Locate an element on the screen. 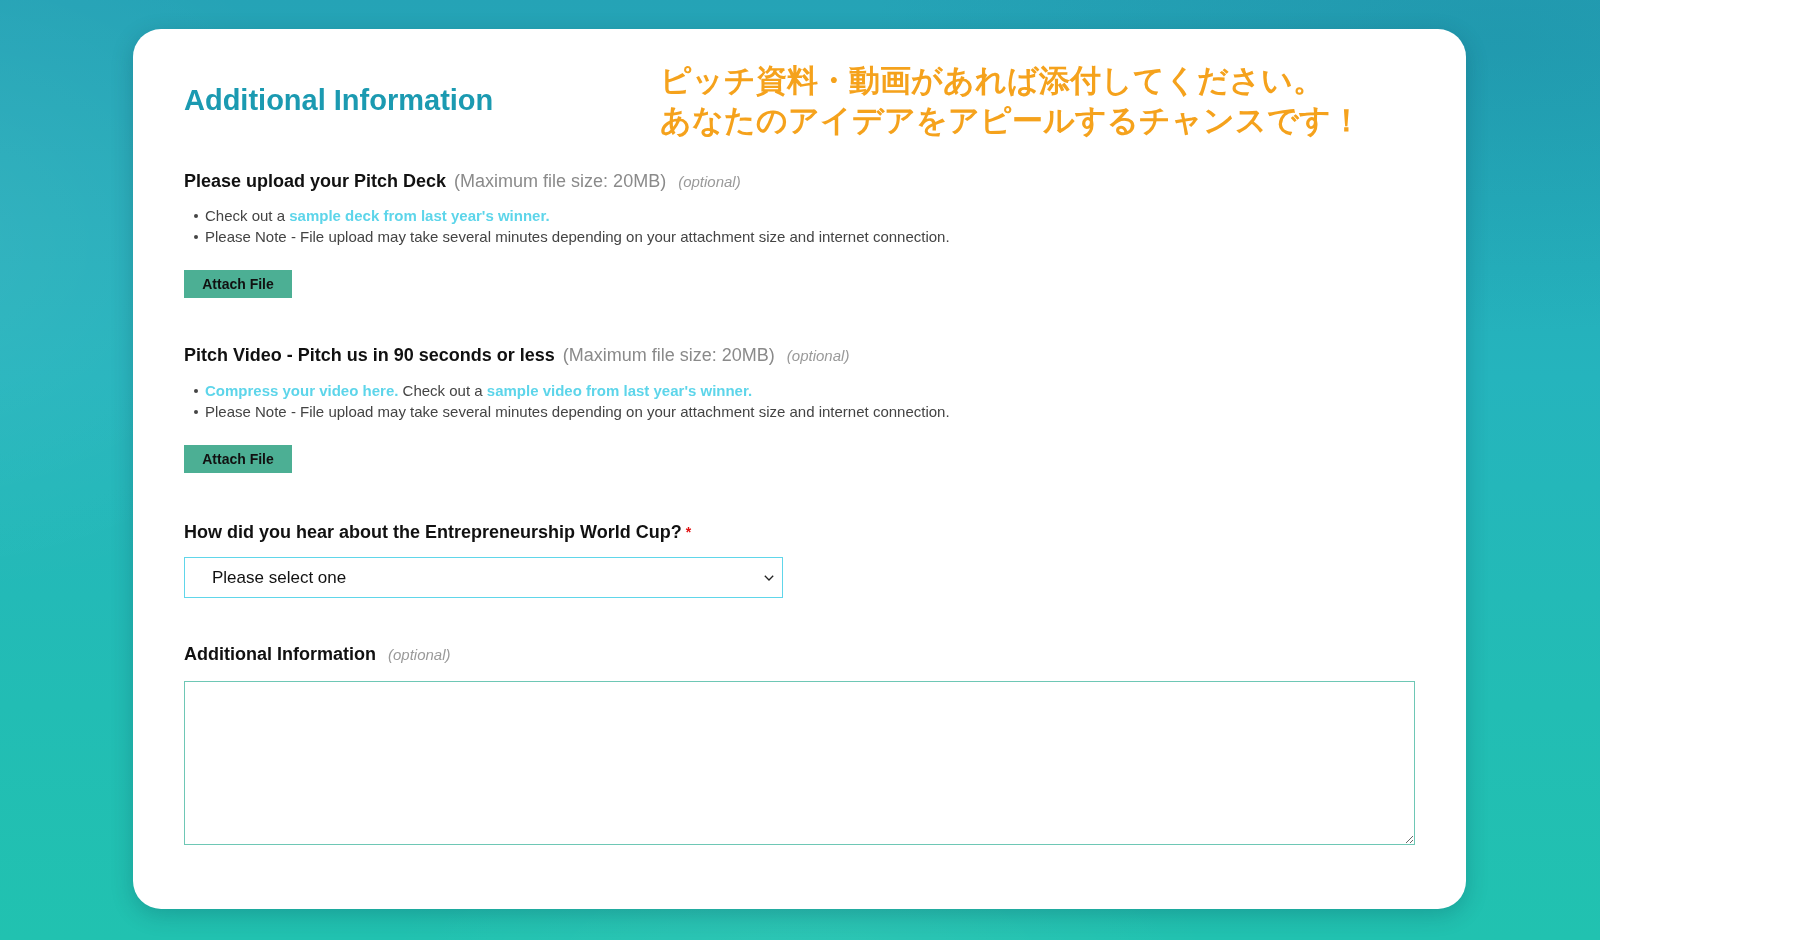 This screenshot has width=1804, height=940. promo-text: ピッチ資料・動画があれば添付してください。 is located at coordinates (992, 80).